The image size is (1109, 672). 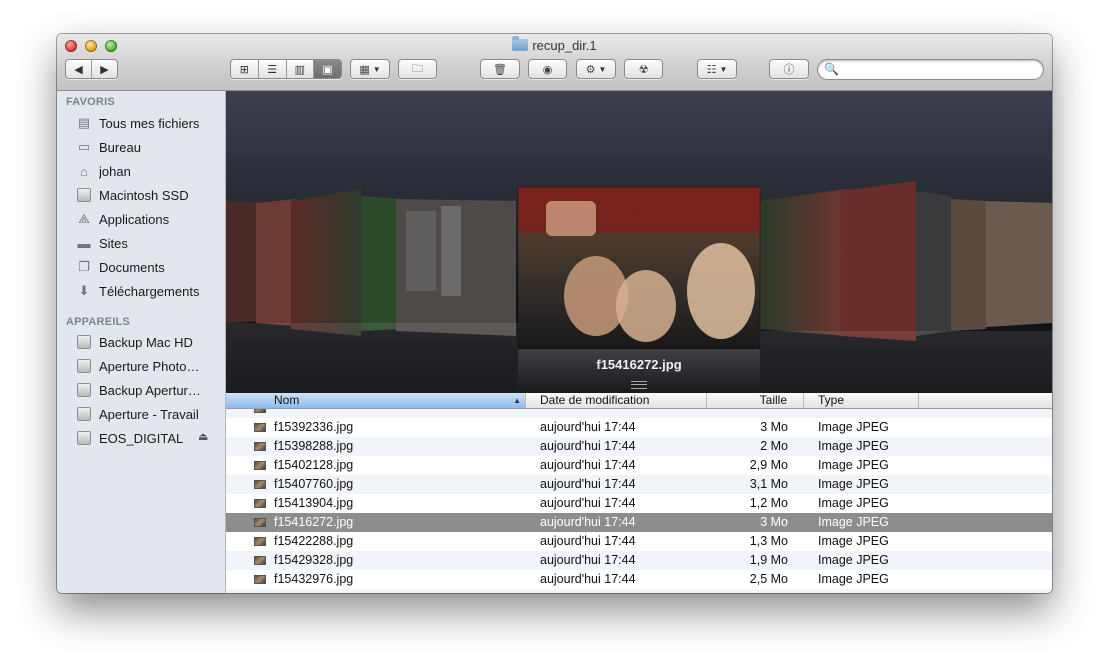 I want to click on arrange-button: ▦ ▼, so click(x=370, y=69).